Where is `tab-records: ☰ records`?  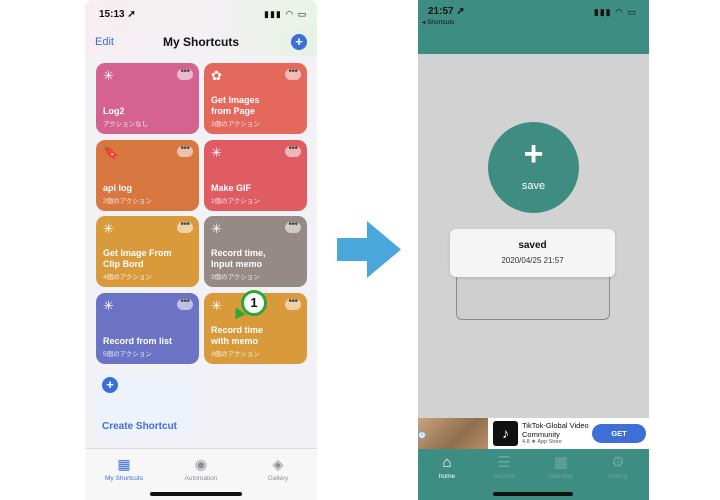
tab-records: ☰ records is located at coordinates (504, 467).